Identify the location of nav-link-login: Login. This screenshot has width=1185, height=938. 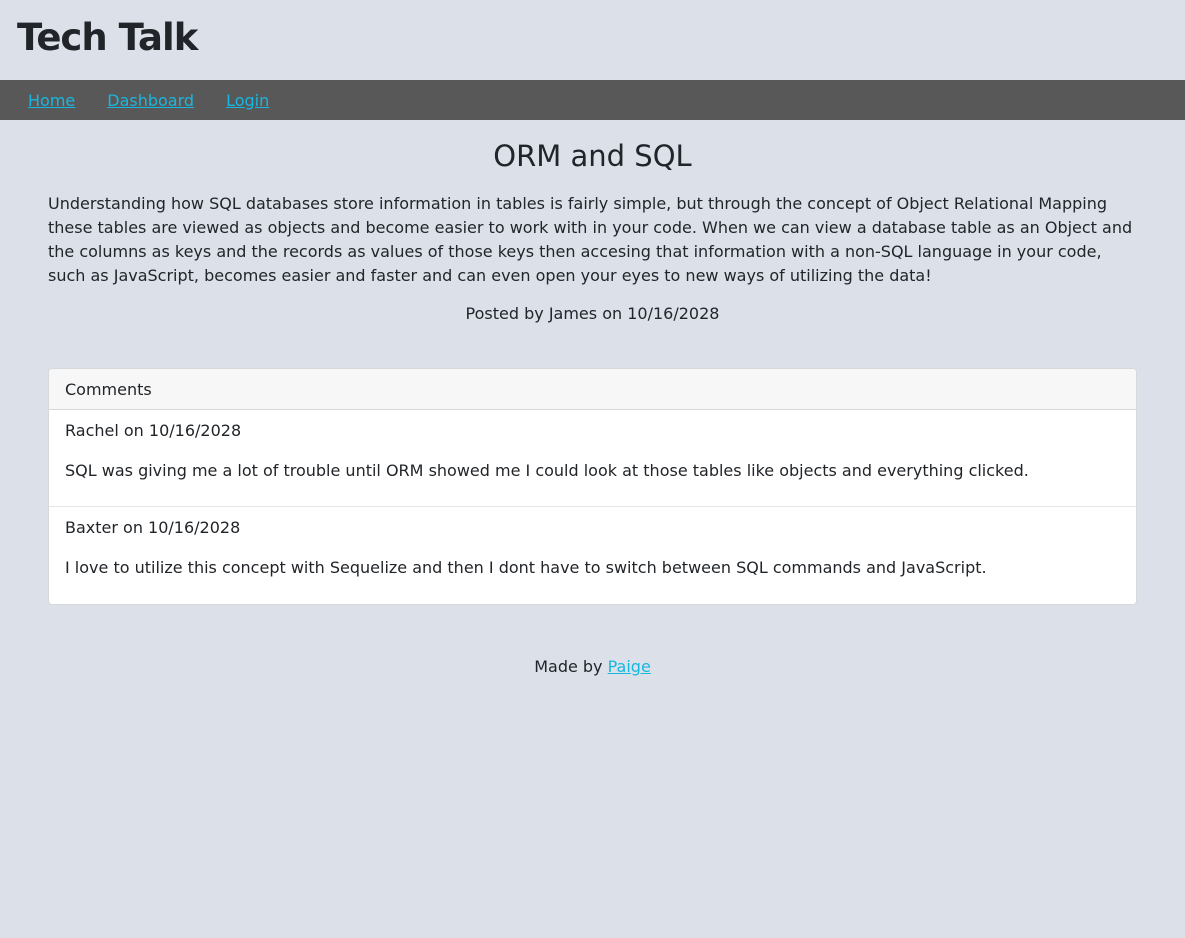
(247, 100).